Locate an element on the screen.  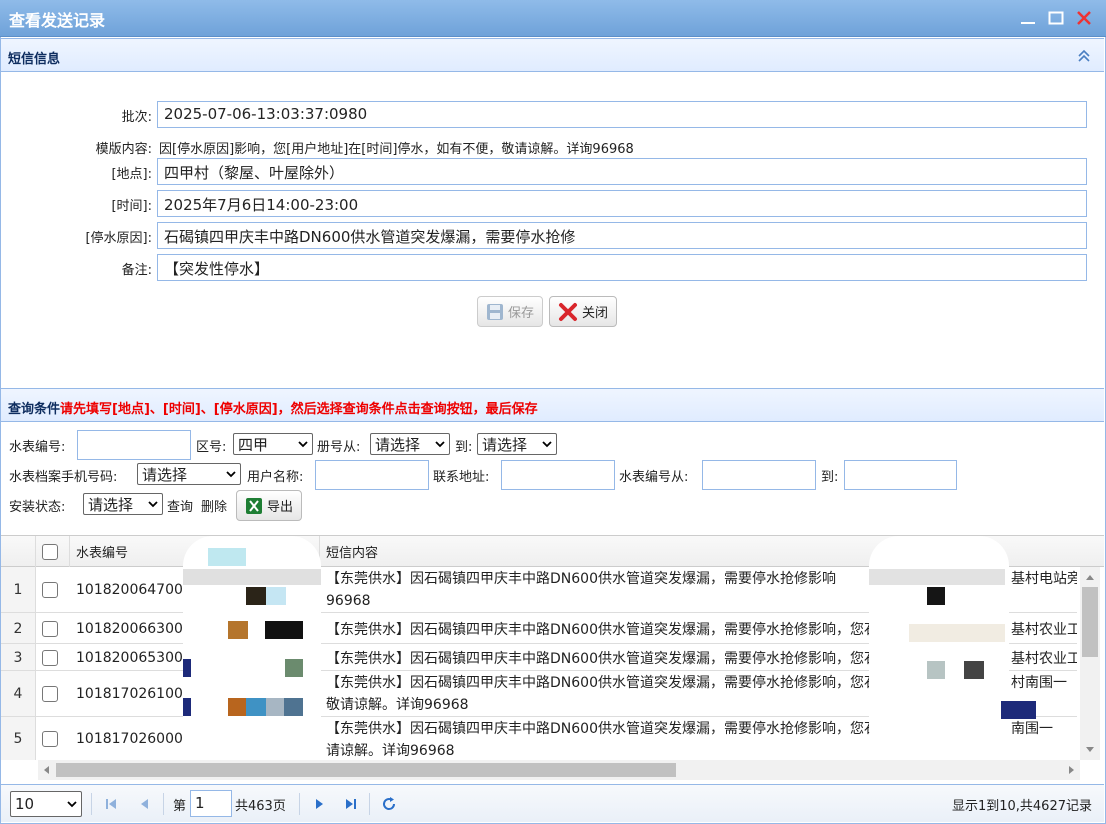
prev-page-button is located at coordinates (145, 804).